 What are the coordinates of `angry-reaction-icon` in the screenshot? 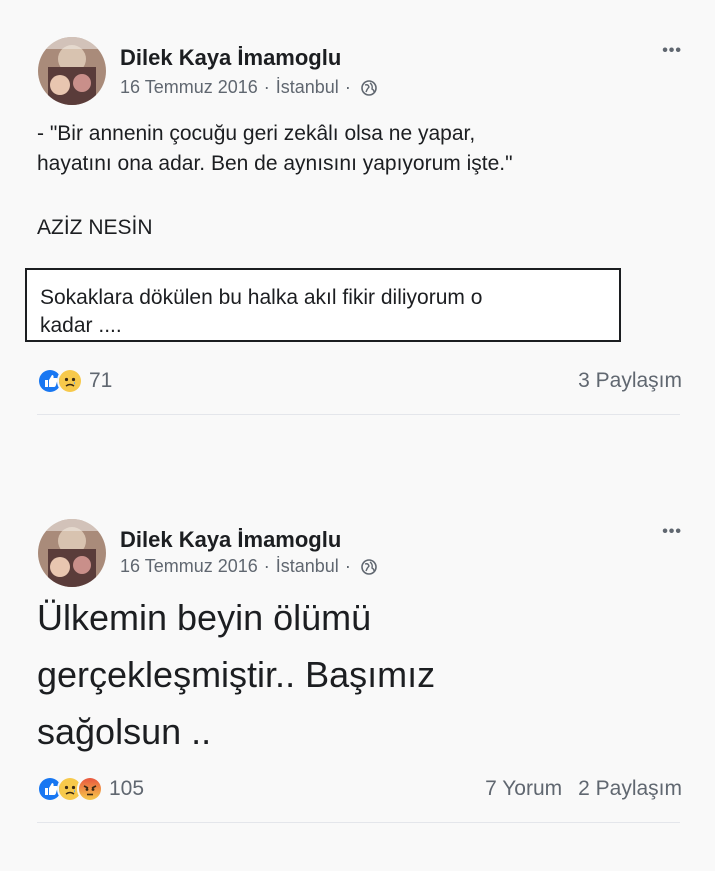 It's located at (90, 789).